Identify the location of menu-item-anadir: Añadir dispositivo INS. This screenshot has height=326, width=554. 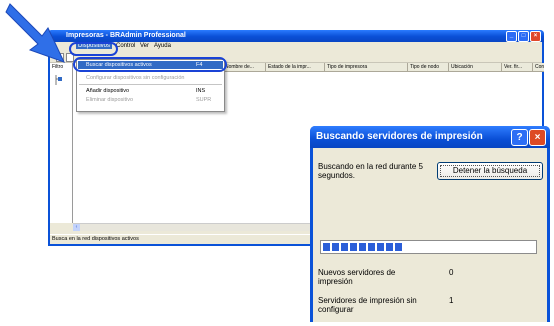
(150, 91).